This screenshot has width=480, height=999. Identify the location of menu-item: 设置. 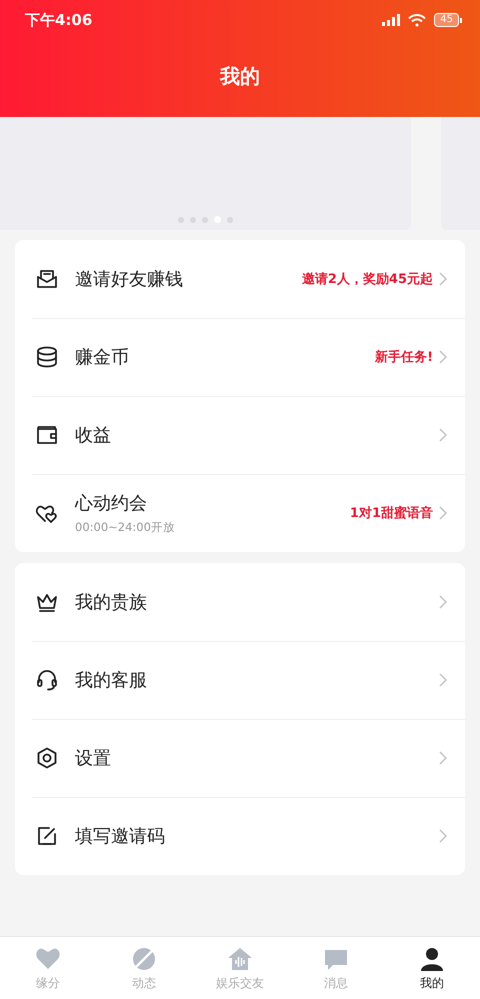
(240, 758).